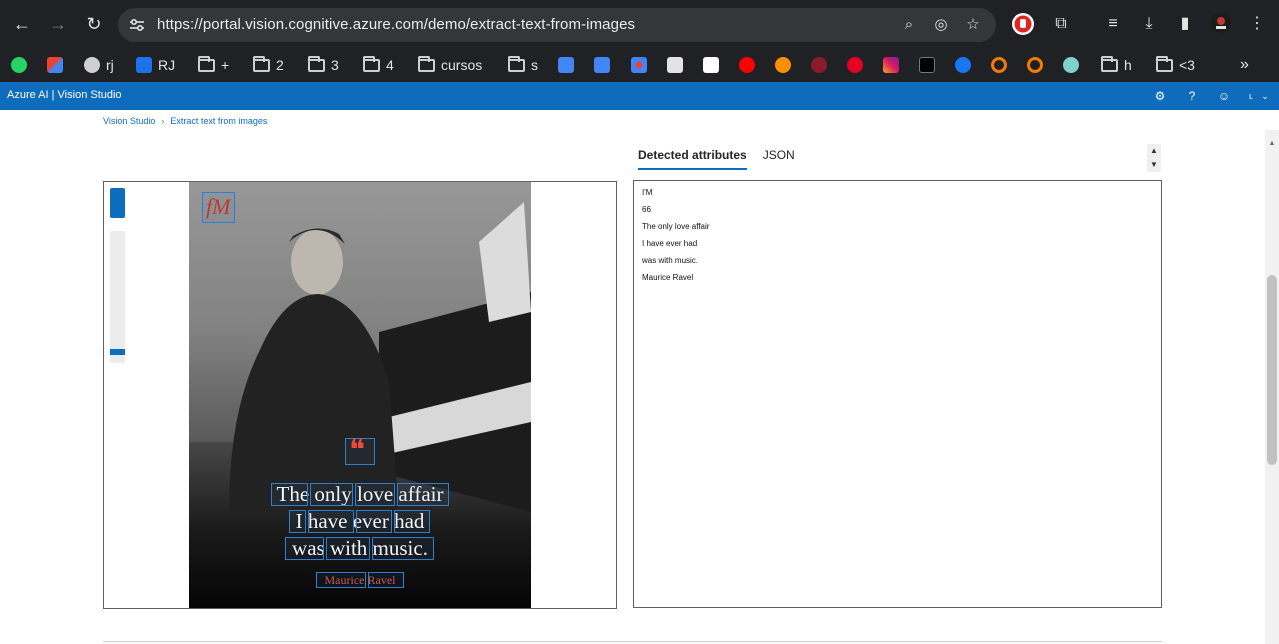  What do you see at coordinates (218, 121) in the screenshot?
I see `breadcrumb-current: Extract text from images` at bounding box center [218, 121].